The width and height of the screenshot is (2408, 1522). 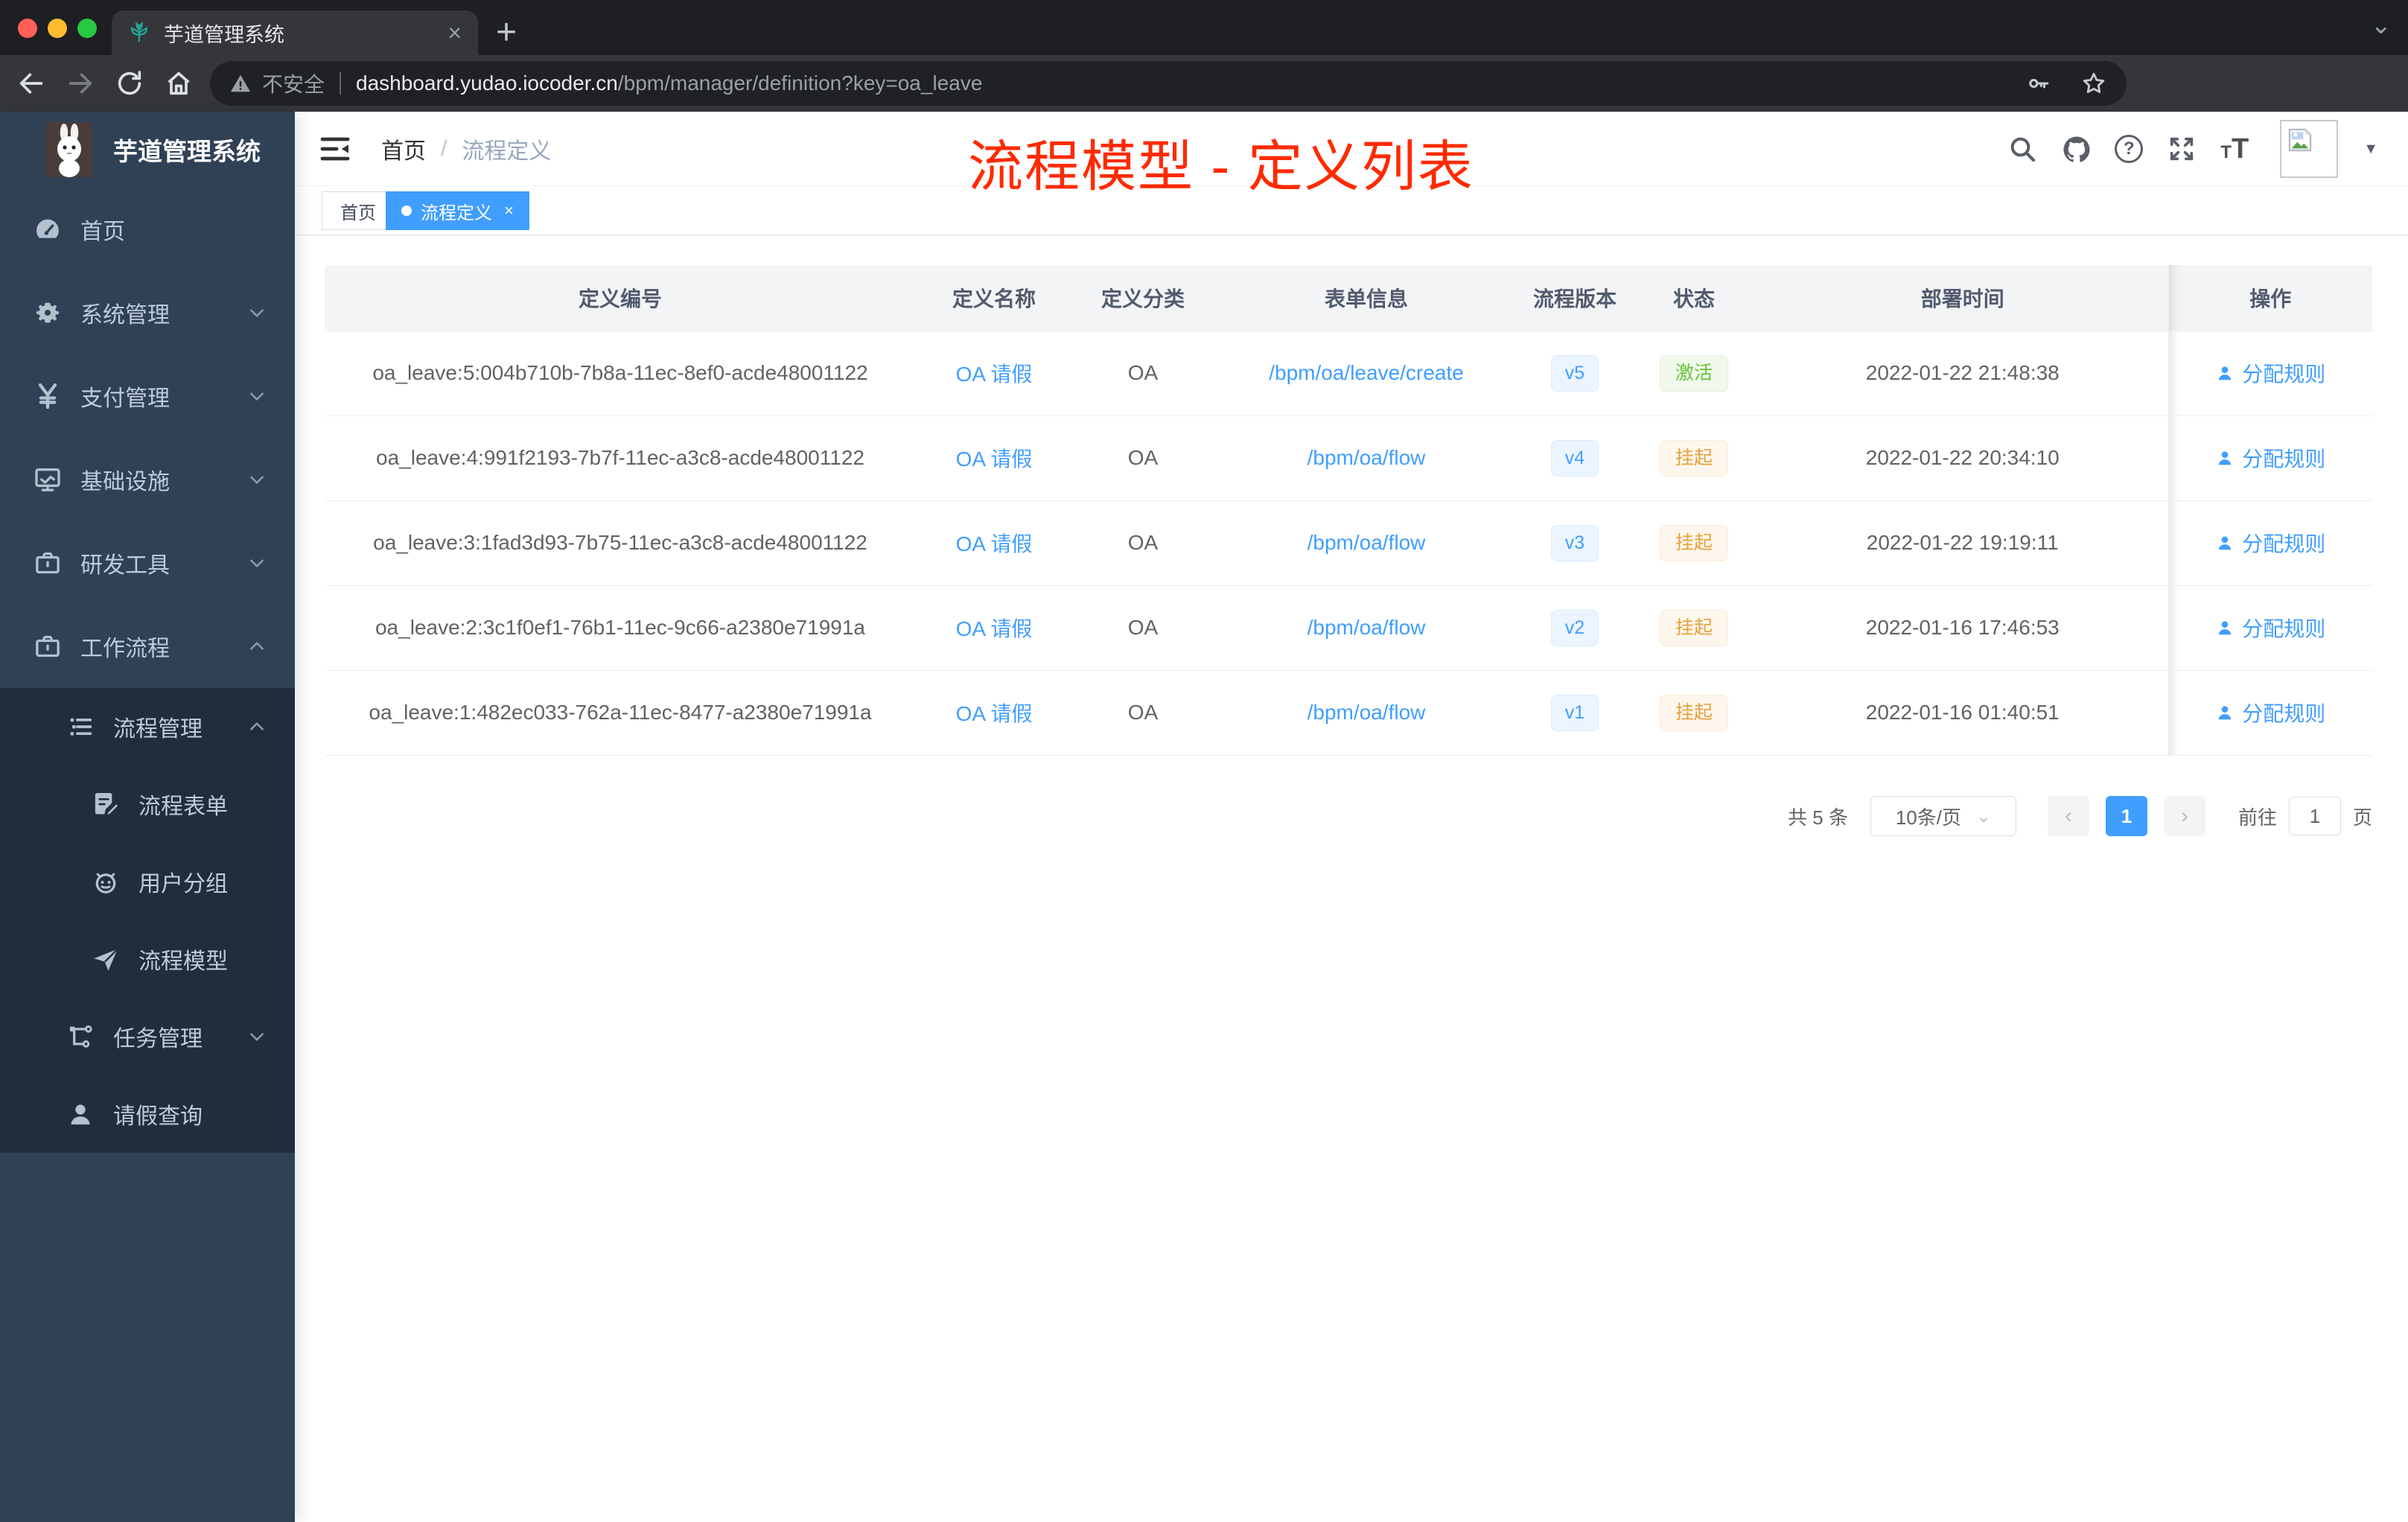 What do you see at coordinates (487, 83) in the screenshot?
I see `url-domain: dashboard.yudao.iocoder.cn` at bounding box center [487, 83].